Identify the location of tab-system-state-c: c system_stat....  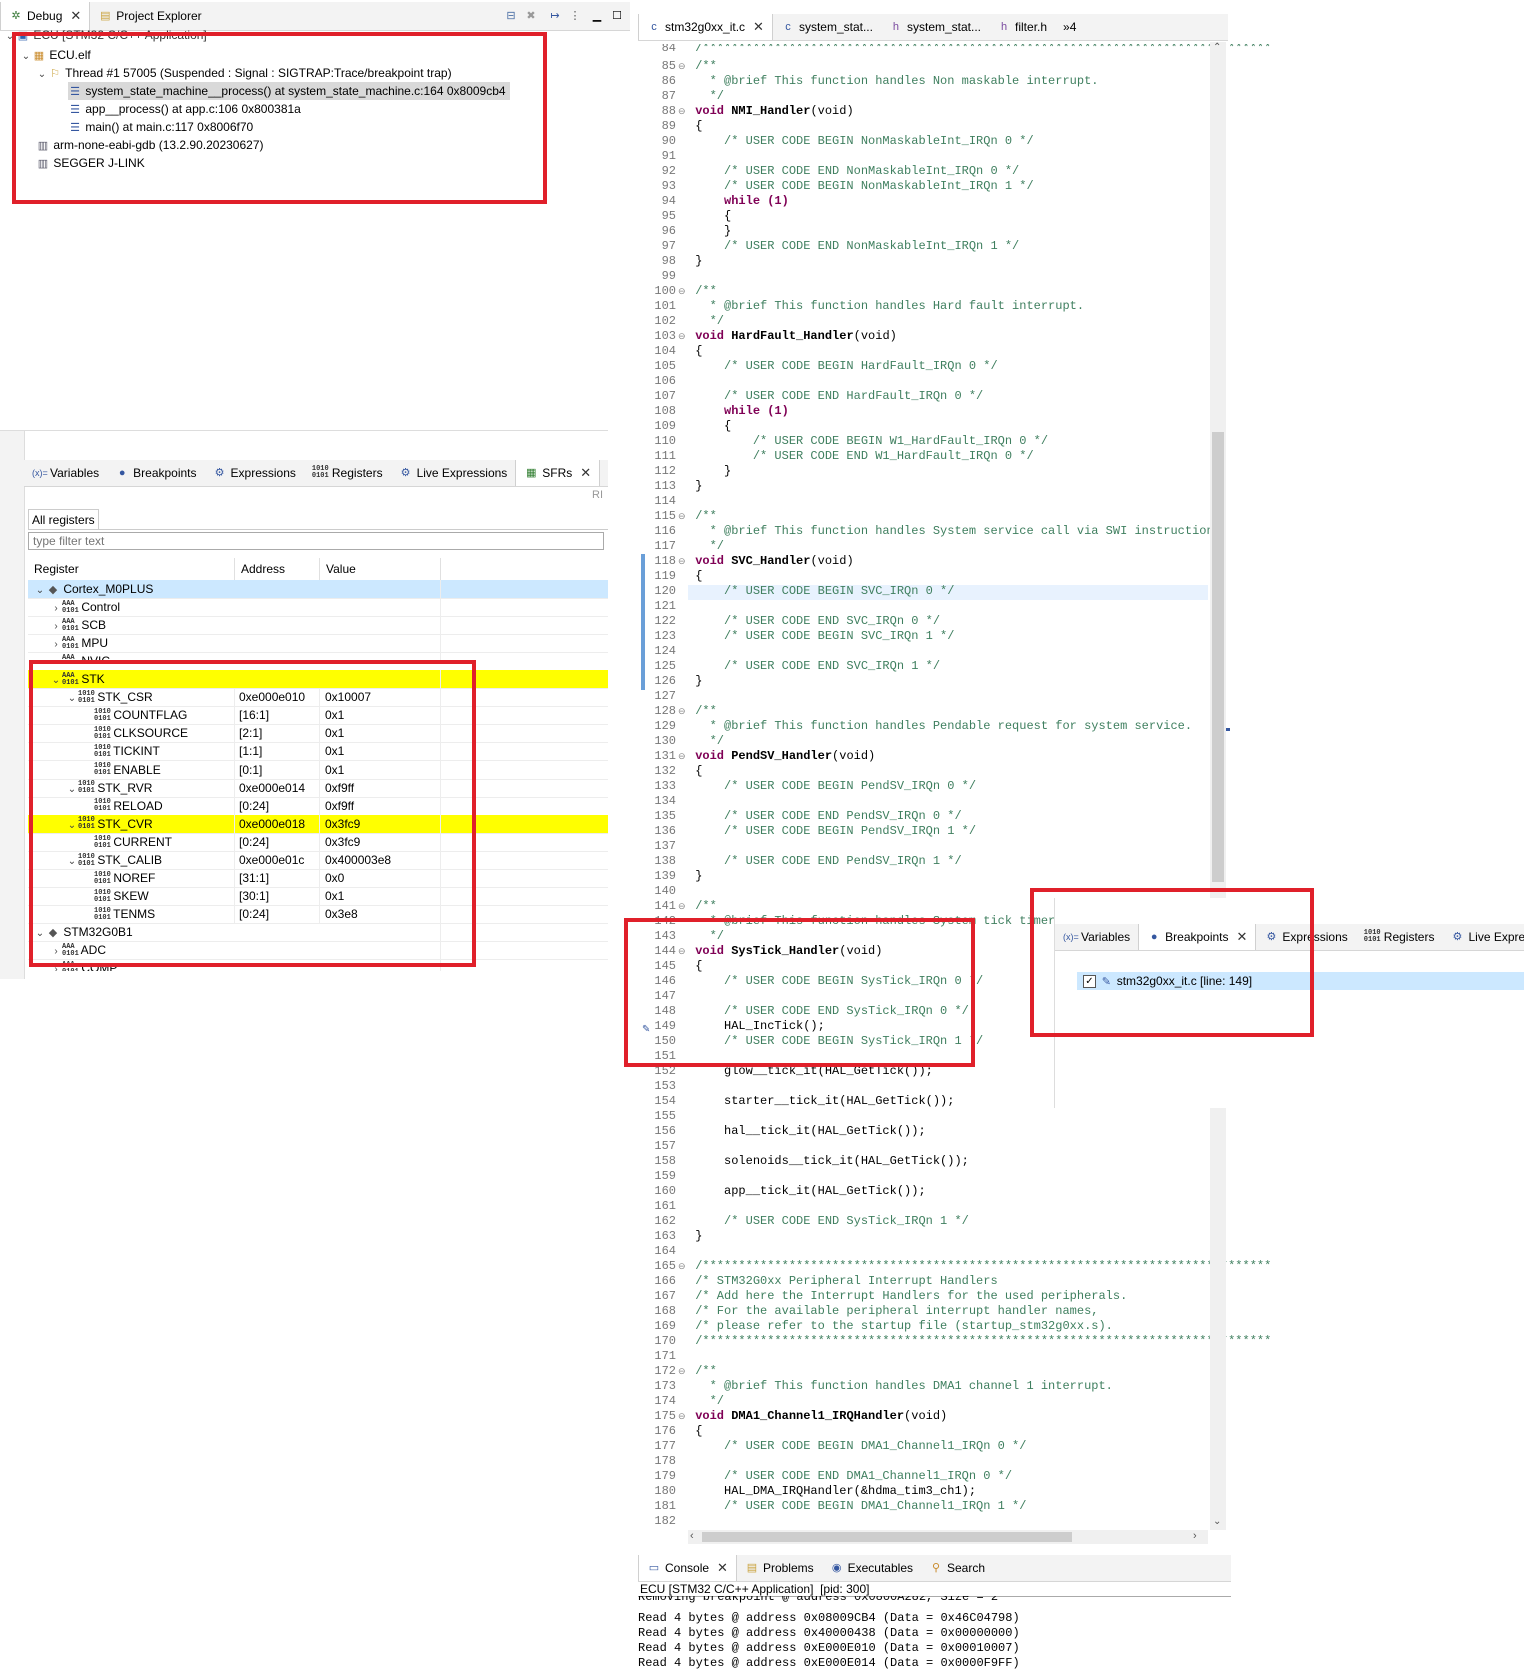
(827, 27).